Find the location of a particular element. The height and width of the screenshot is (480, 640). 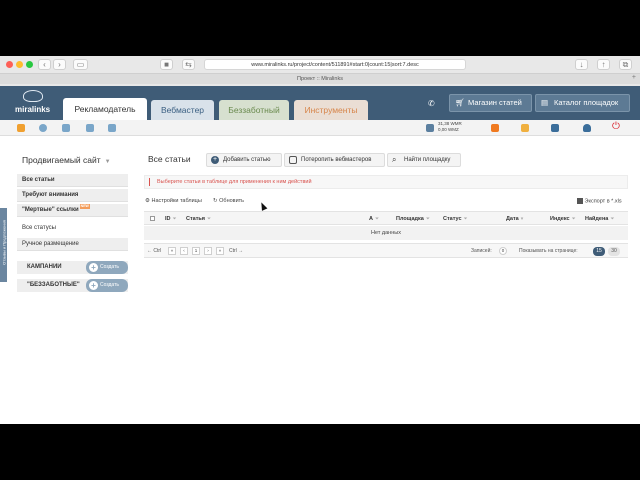

sidebar-item-attention: Требуют внимания is located at coordinates (72, 195).